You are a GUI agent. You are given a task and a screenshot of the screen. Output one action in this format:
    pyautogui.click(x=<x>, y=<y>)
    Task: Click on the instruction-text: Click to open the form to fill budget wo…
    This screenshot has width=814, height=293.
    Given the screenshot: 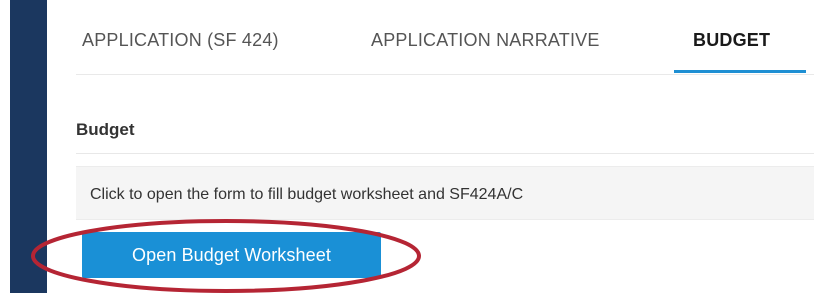 What is the action you would take?
    pyautogui.click(x=307, y=194)
    